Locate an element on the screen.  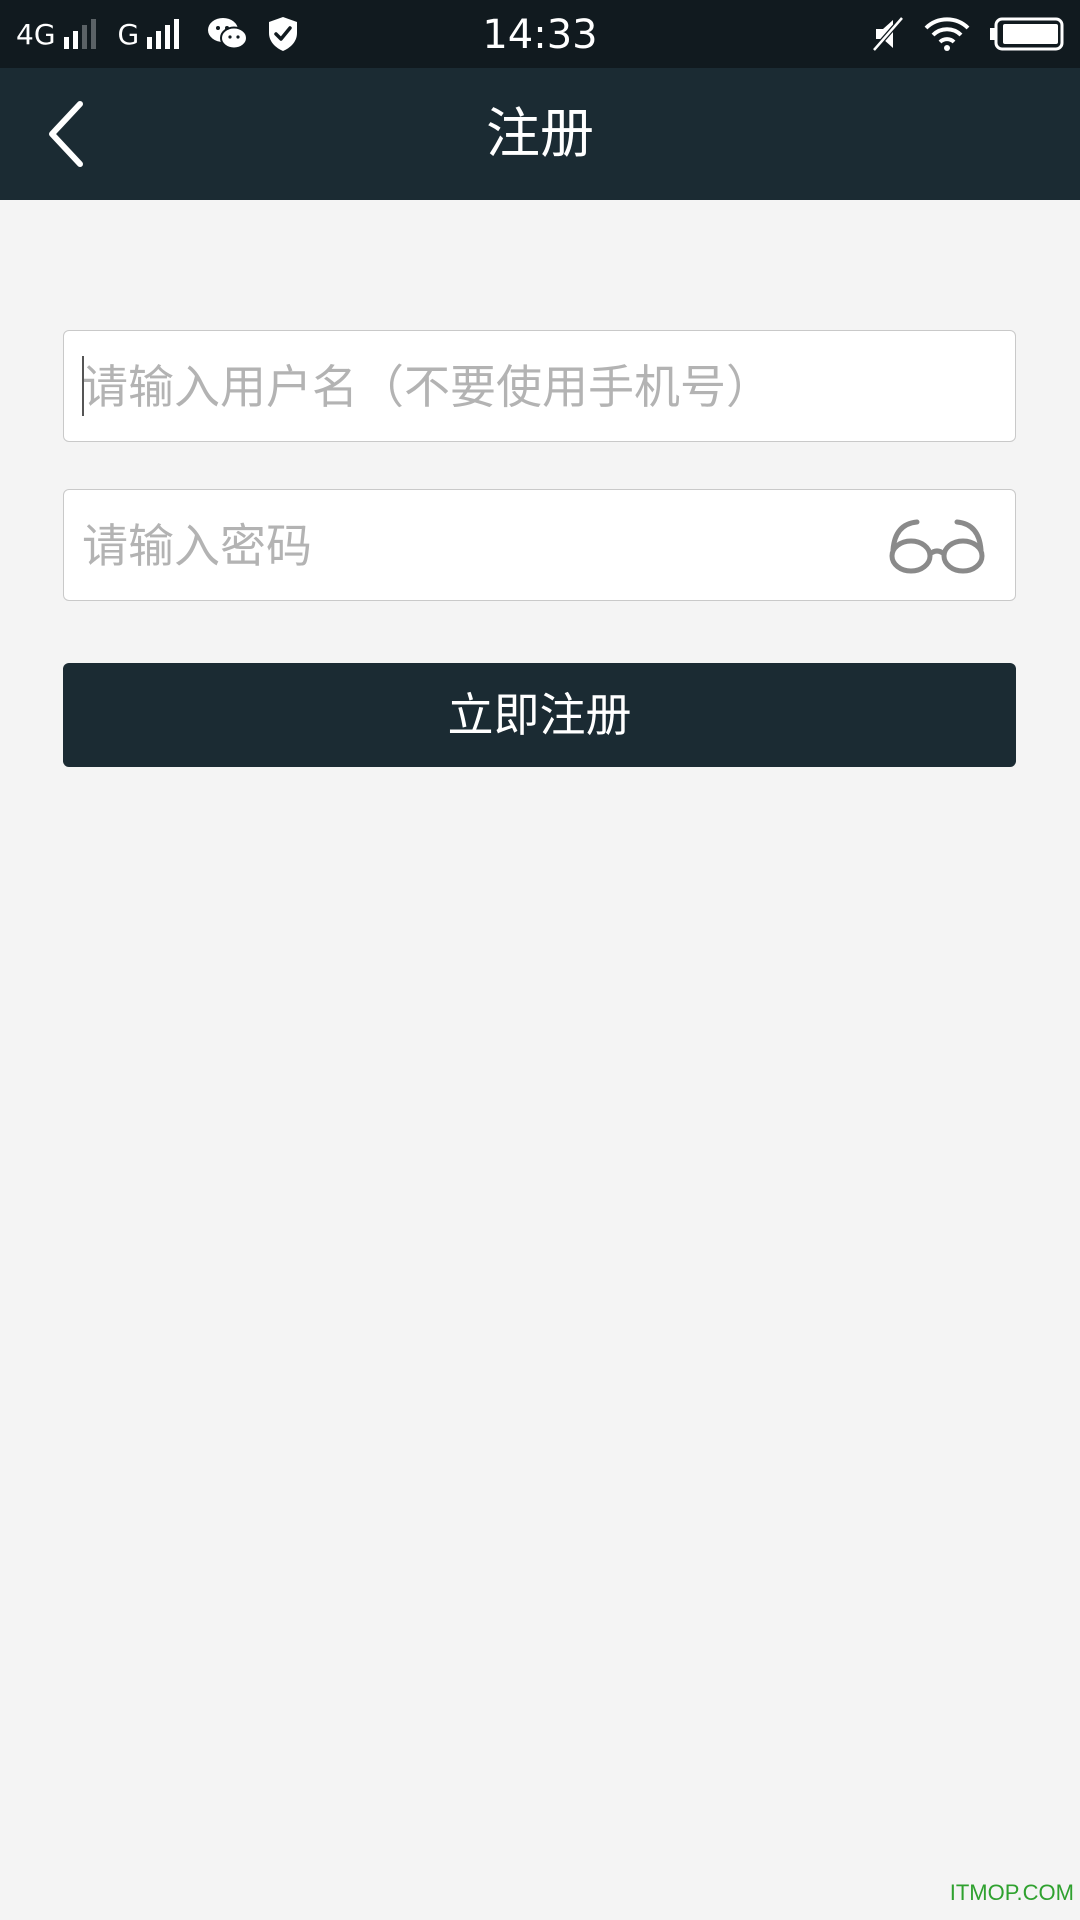
username-field is located at coordinates (539, 386).